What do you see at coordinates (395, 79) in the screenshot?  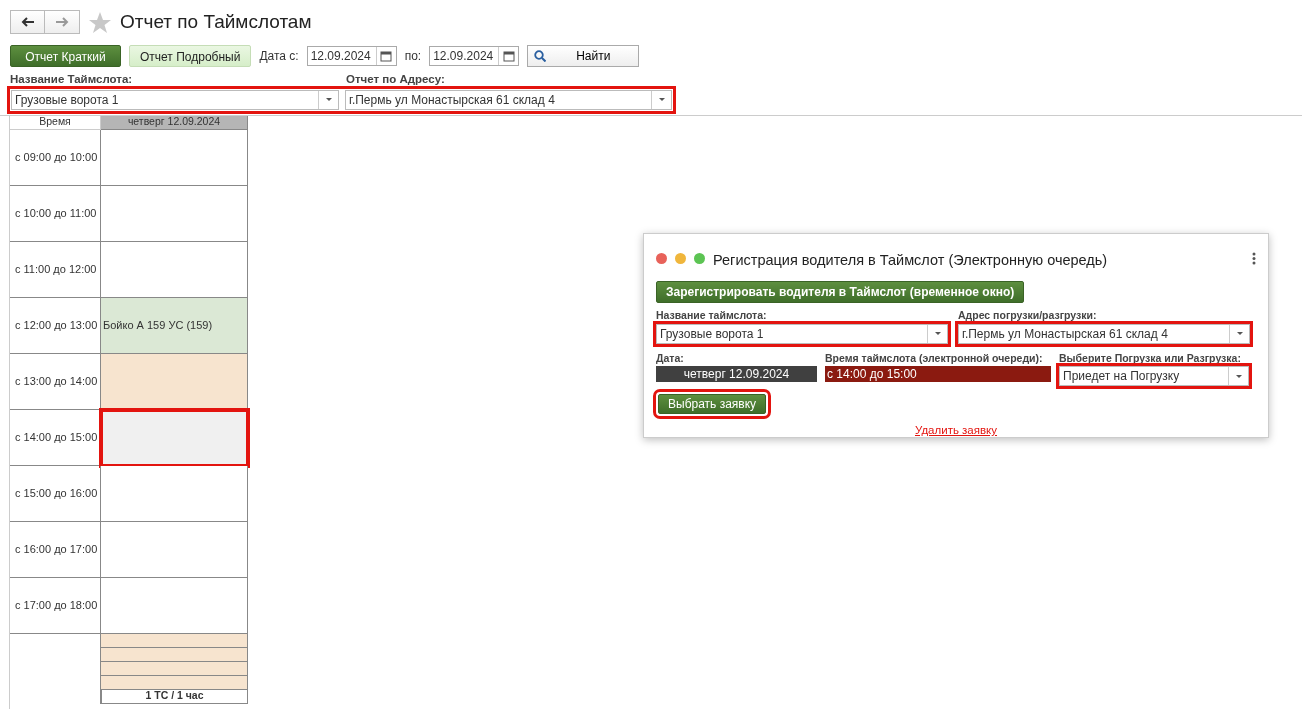 I see `field-label: Отчет по Адресу:` at bounding box center [395, 79].